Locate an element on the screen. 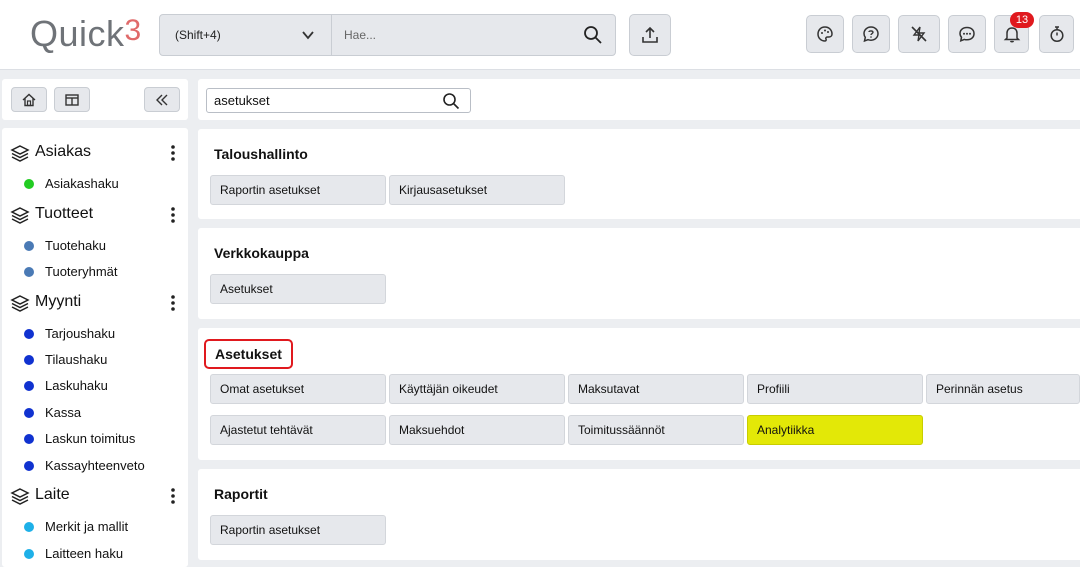 Image resolution: width=1080 pixels, height=567 pixels. sidebar-item-asiakashaku: Asiakashaku is located at coordinates (95, 185).